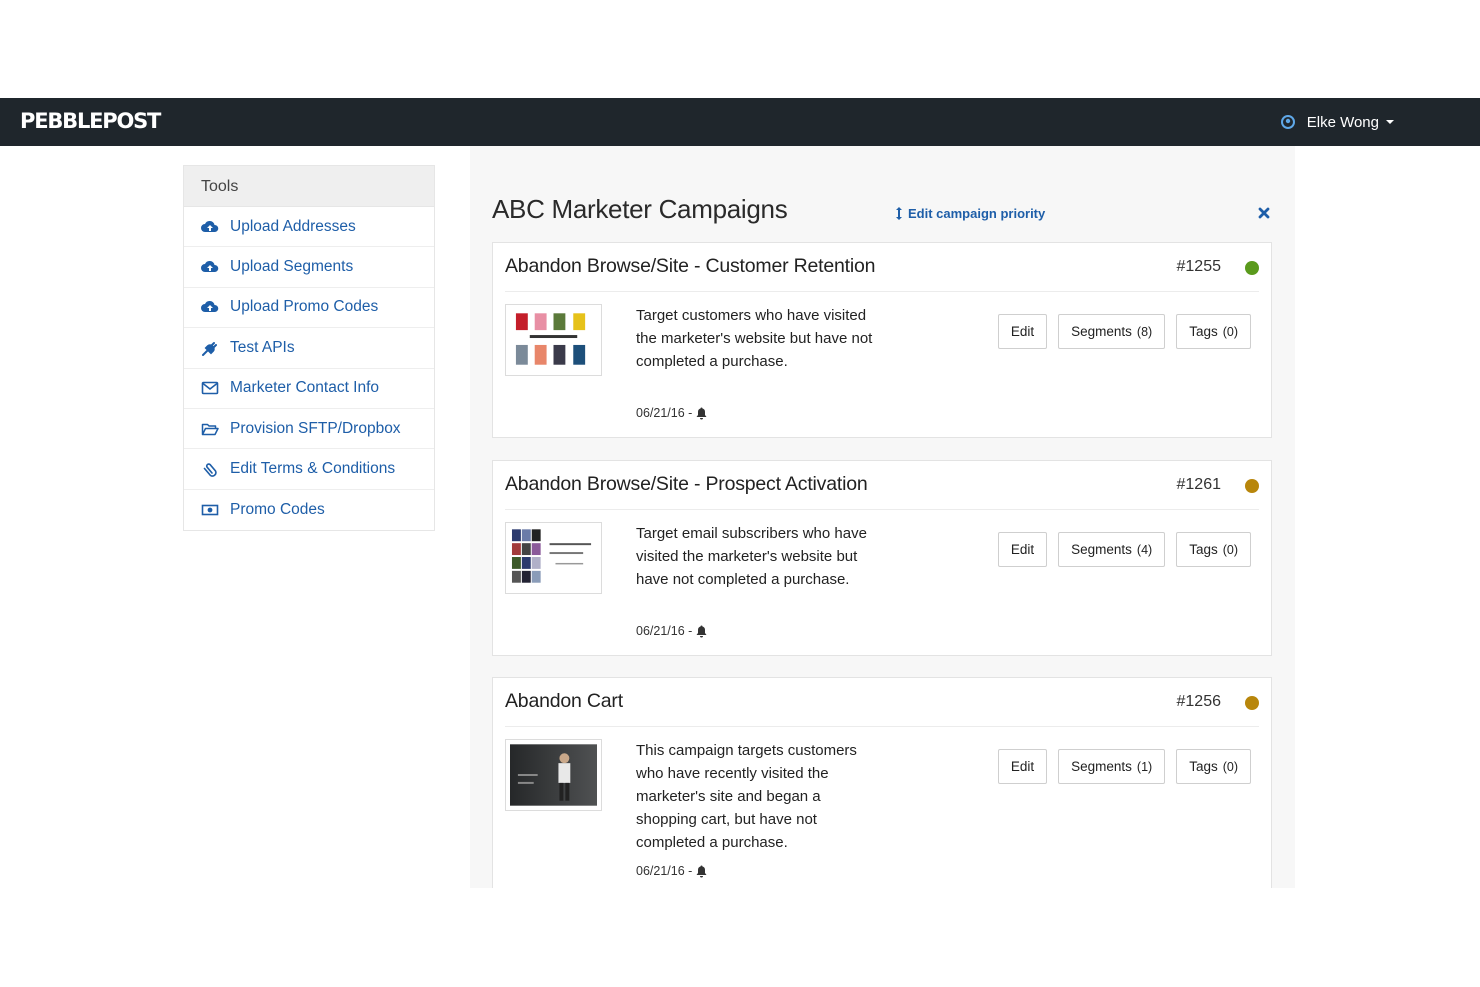 The image size is (1480, 987). What do you see at coordinates (899, 213) in the screenshot?
I see `sort-vertical-icon` at bounding box center [899, 213].